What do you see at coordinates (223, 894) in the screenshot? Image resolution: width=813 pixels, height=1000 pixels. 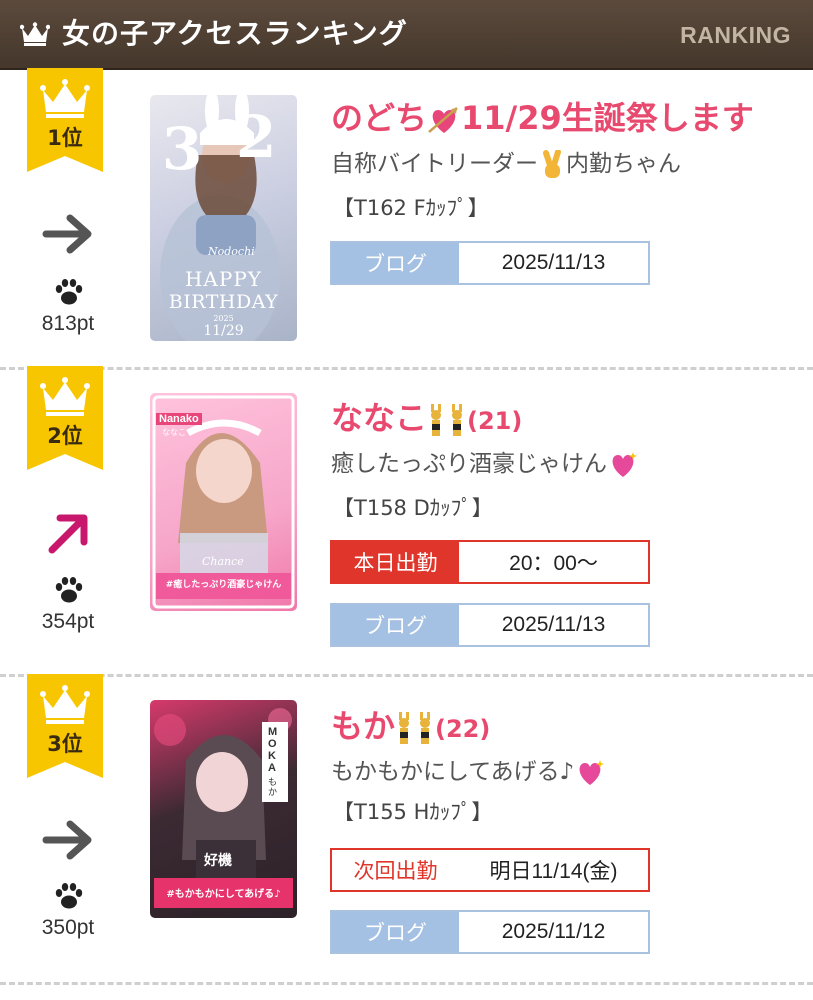 I see `photo-caption-tagline: #もかもかにしてあげる♪` at bounding box center [223, 894].